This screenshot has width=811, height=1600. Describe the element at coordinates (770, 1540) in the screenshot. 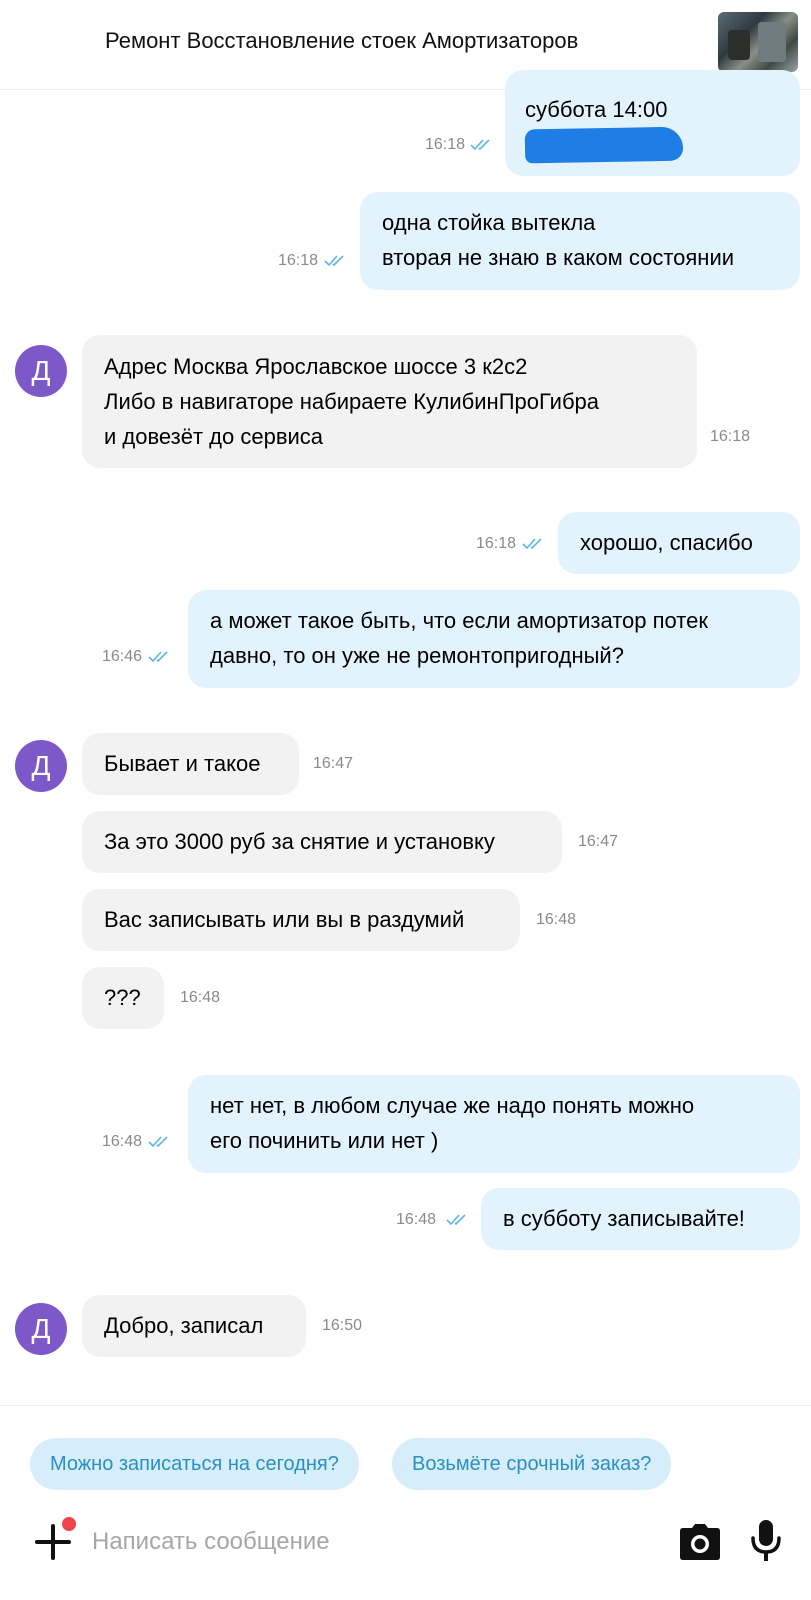

I see `microphone-icon` at that location.